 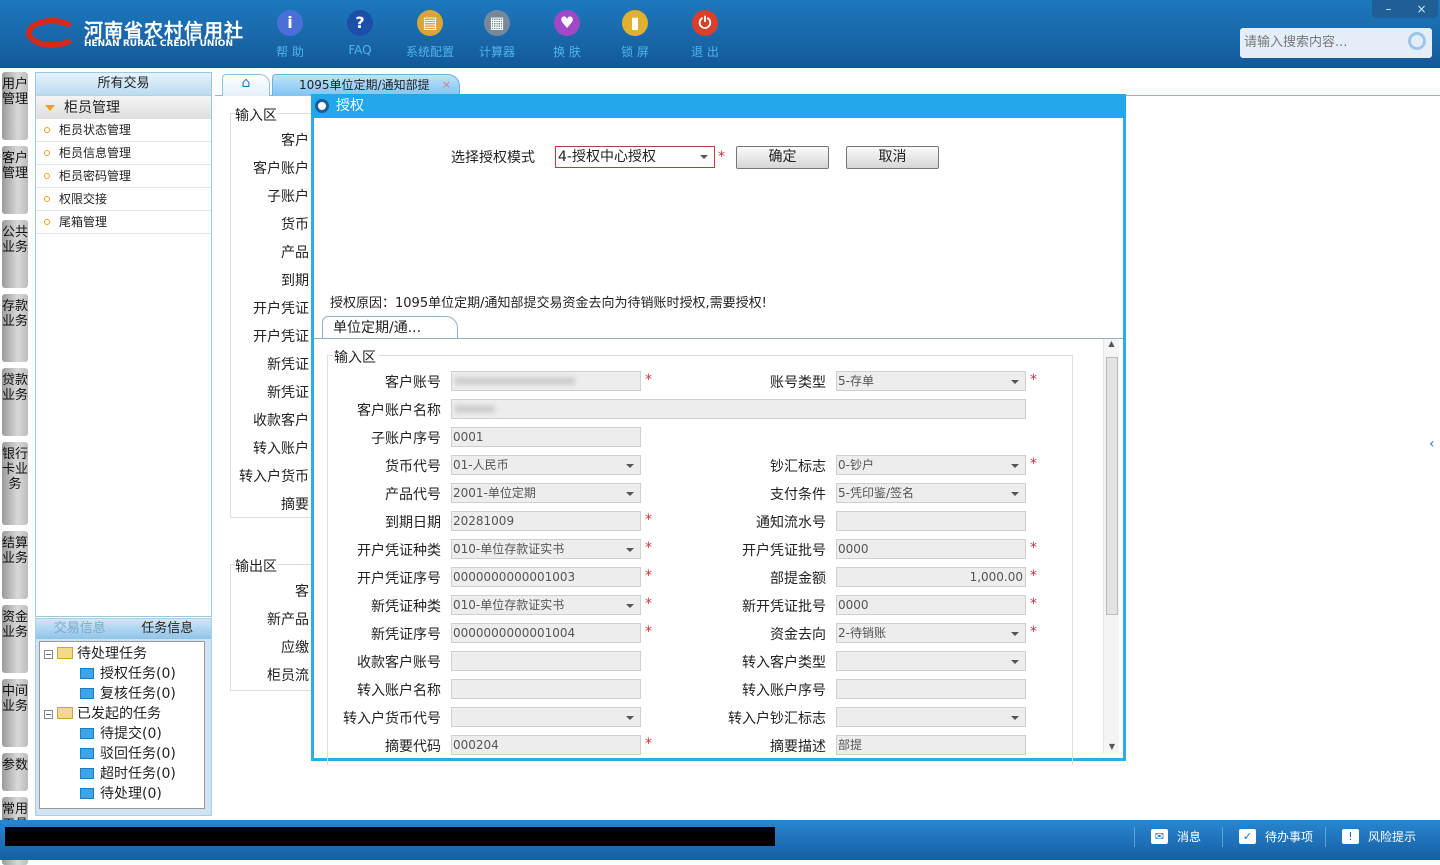 I want to click on field-select: 2001-单位定期, so click(x=546, y=493).